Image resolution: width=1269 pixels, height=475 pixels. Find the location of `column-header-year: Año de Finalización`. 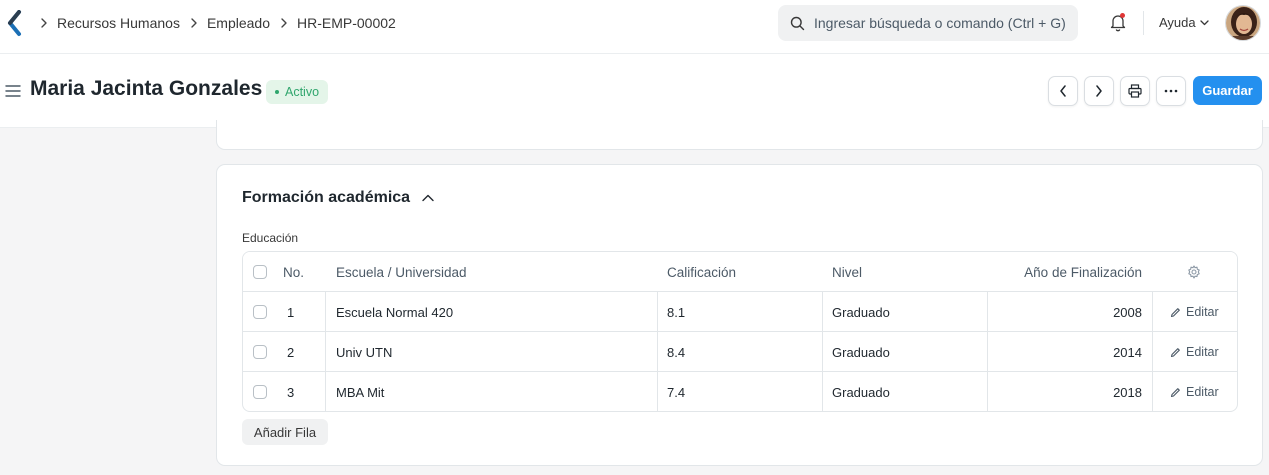

column-header-year: Año de Finalización is located at coordinates (1083, 272).